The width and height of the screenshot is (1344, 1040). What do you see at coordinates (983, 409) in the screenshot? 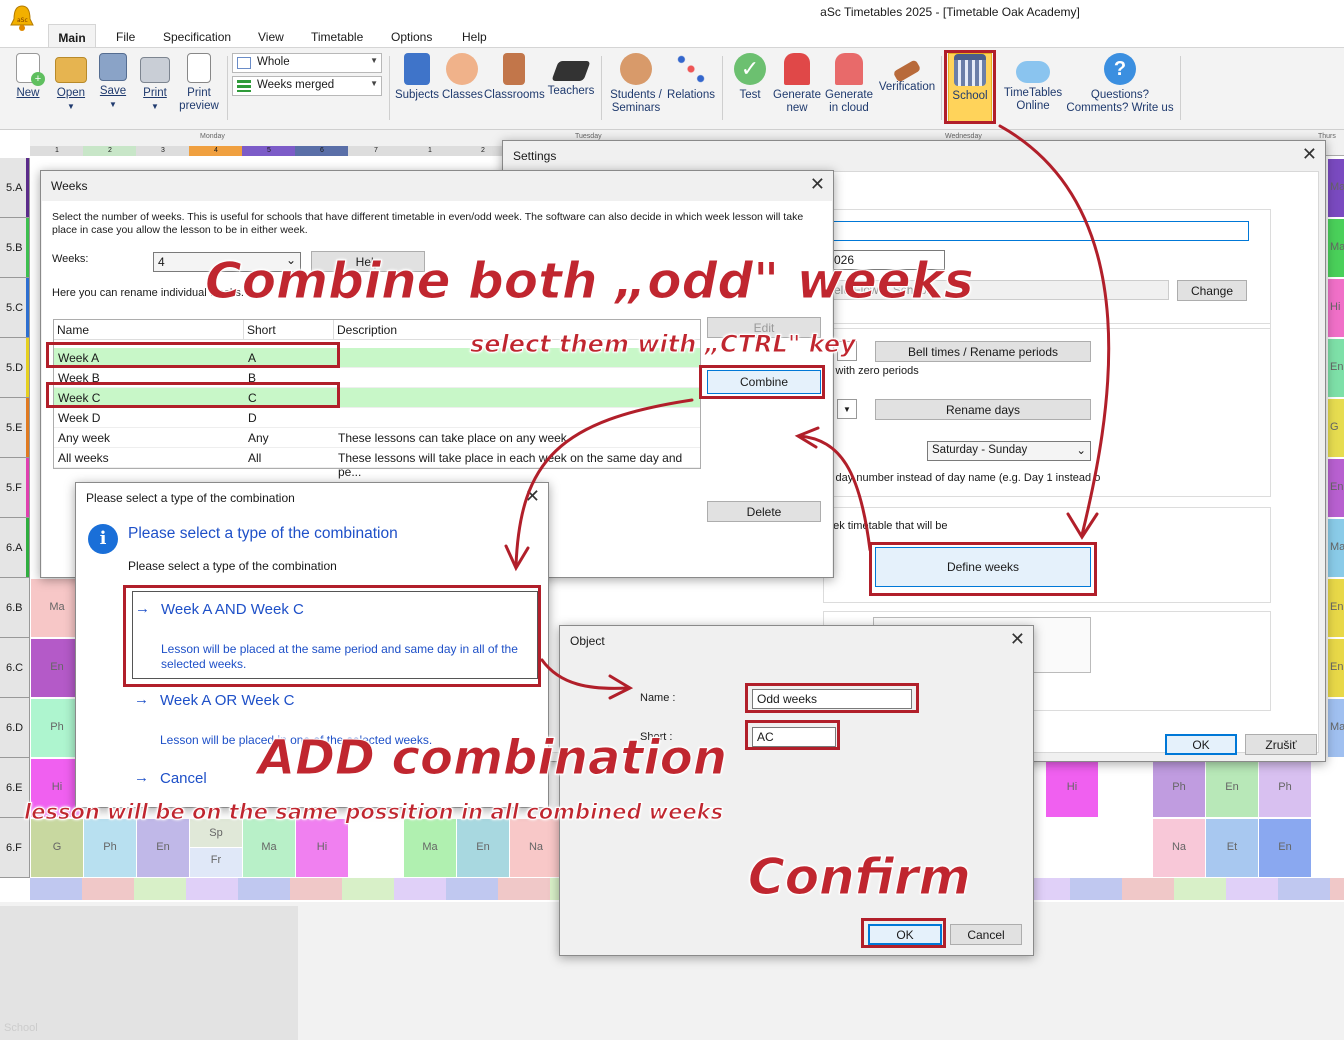
I see `rename-days-button: Rename days` at bounding box center [983, 409].